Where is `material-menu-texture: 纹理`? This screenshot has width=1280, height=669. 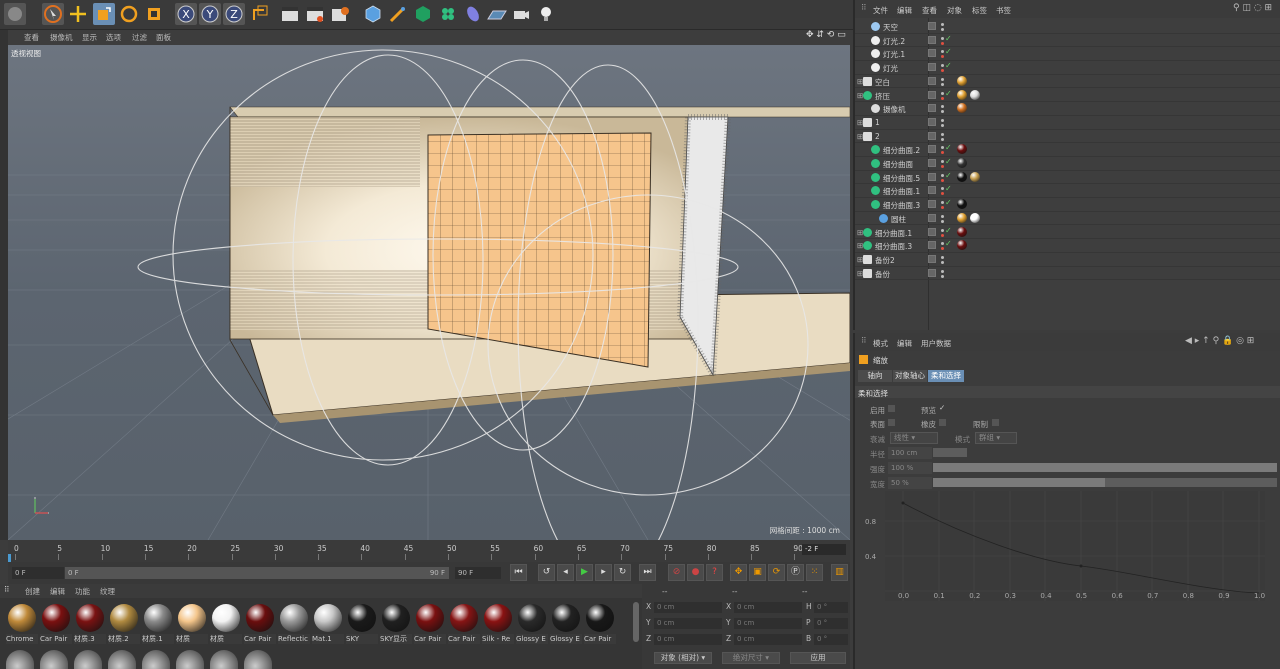 material-menu-texture: 纹理 is located at coordinates (107, 591).